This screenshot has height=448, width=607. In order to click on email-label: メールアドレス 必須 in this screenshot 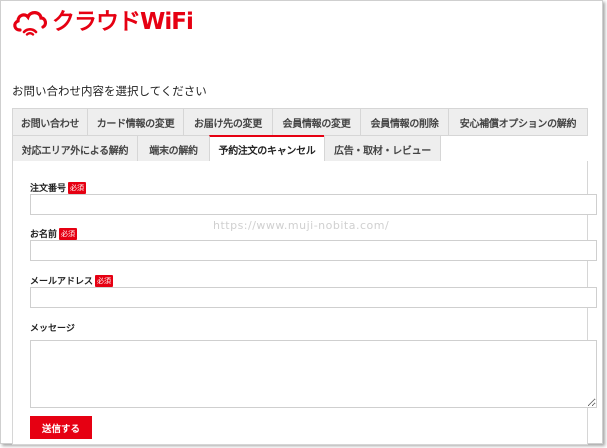, I will do `click(72, 280)`.